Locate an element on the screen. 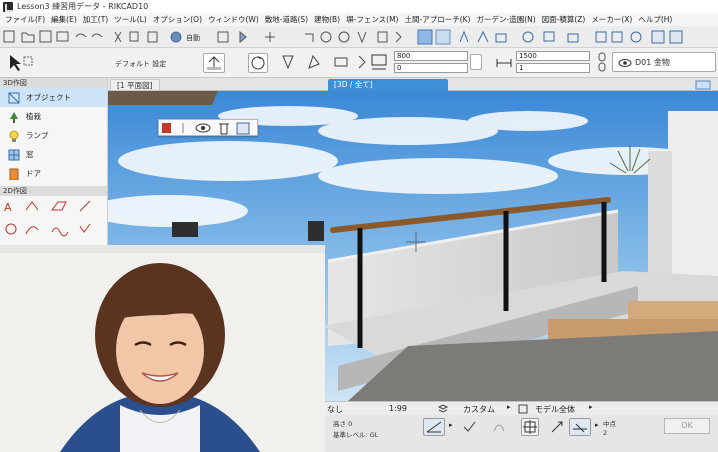 Image resolution: width=718 pixels, height=452 pixels. section-2d-header: 2D作図 is located at coordinates (53, 191).